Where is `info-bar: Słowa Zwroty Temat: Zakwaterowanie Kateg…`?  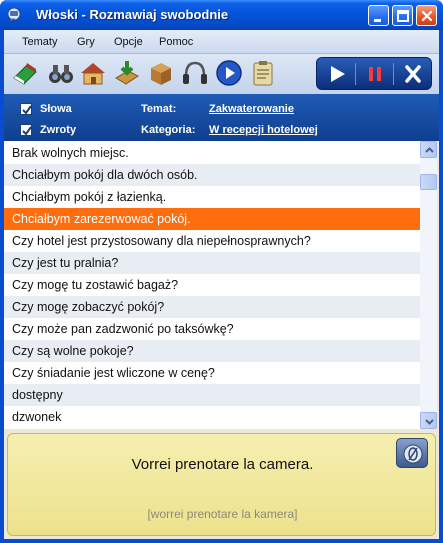 info-bar: Słowa Zwroty Temat: Zakwaterowanie Kateg… is located at coordinates (221, 117).